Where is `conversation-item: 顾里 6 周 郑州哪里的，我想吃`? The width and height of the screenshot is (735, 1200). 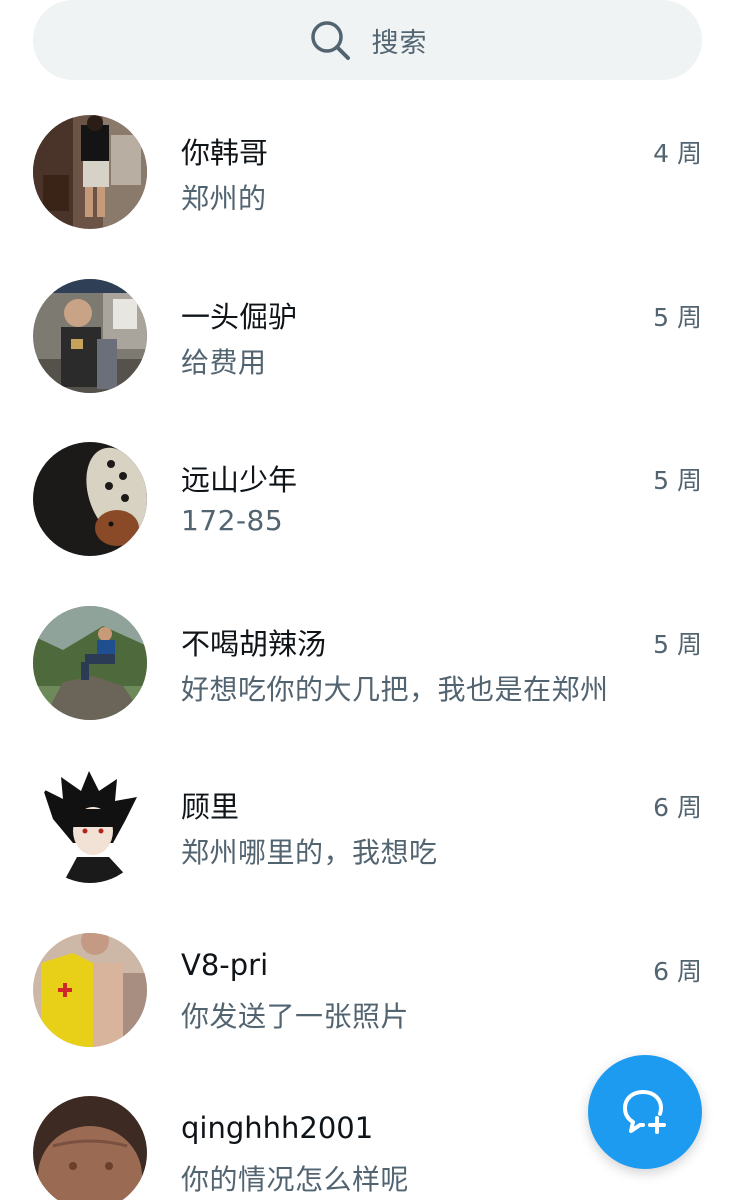 conversation-item: 顾里 6 周 郑州哪里的，我想吃 is located at coordinates (367, 844).